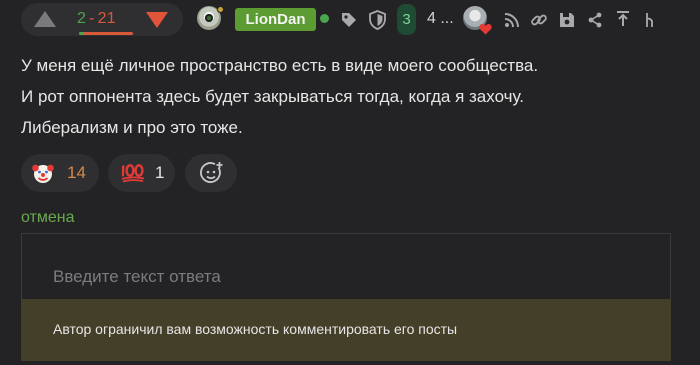 The height and width of the screenshot is (365, 700). Describe the element at coordinates (567, 20) in the screenshot. I see `save-icon` at that location.